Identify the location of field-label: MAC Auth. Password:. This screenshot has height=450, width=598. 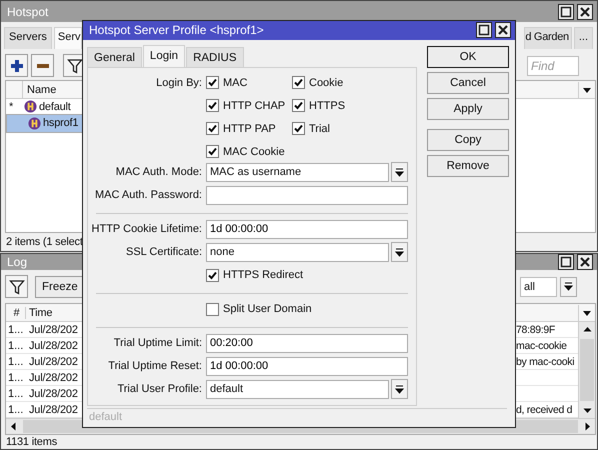
(148, 195).